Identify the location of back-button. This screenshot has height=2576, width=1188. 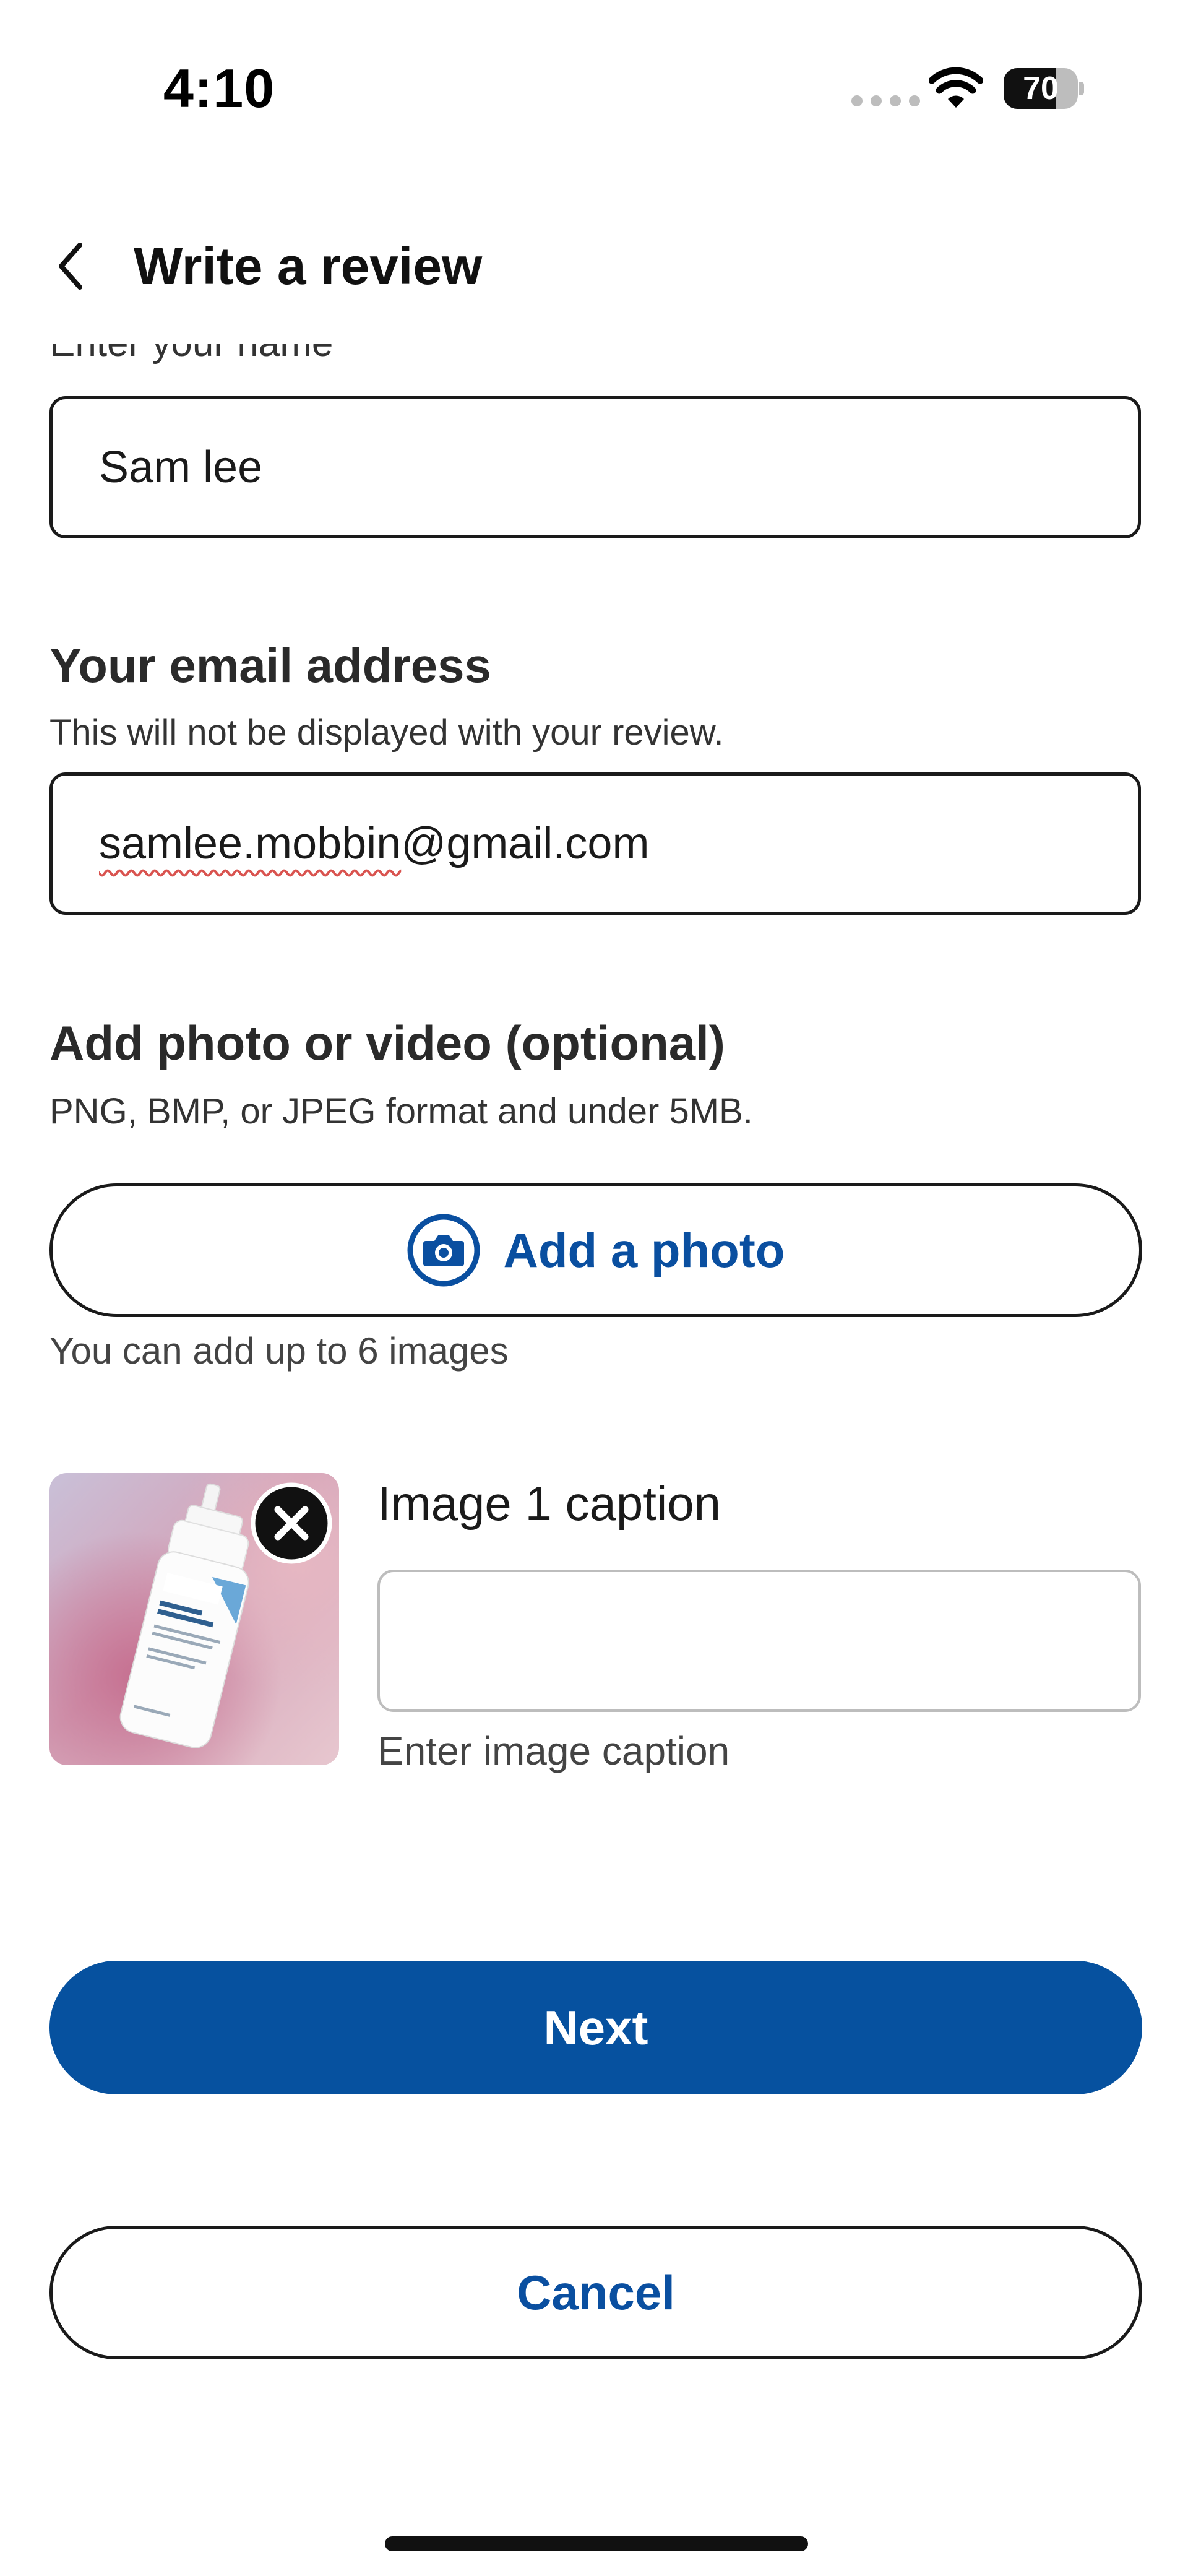
(70, 266).